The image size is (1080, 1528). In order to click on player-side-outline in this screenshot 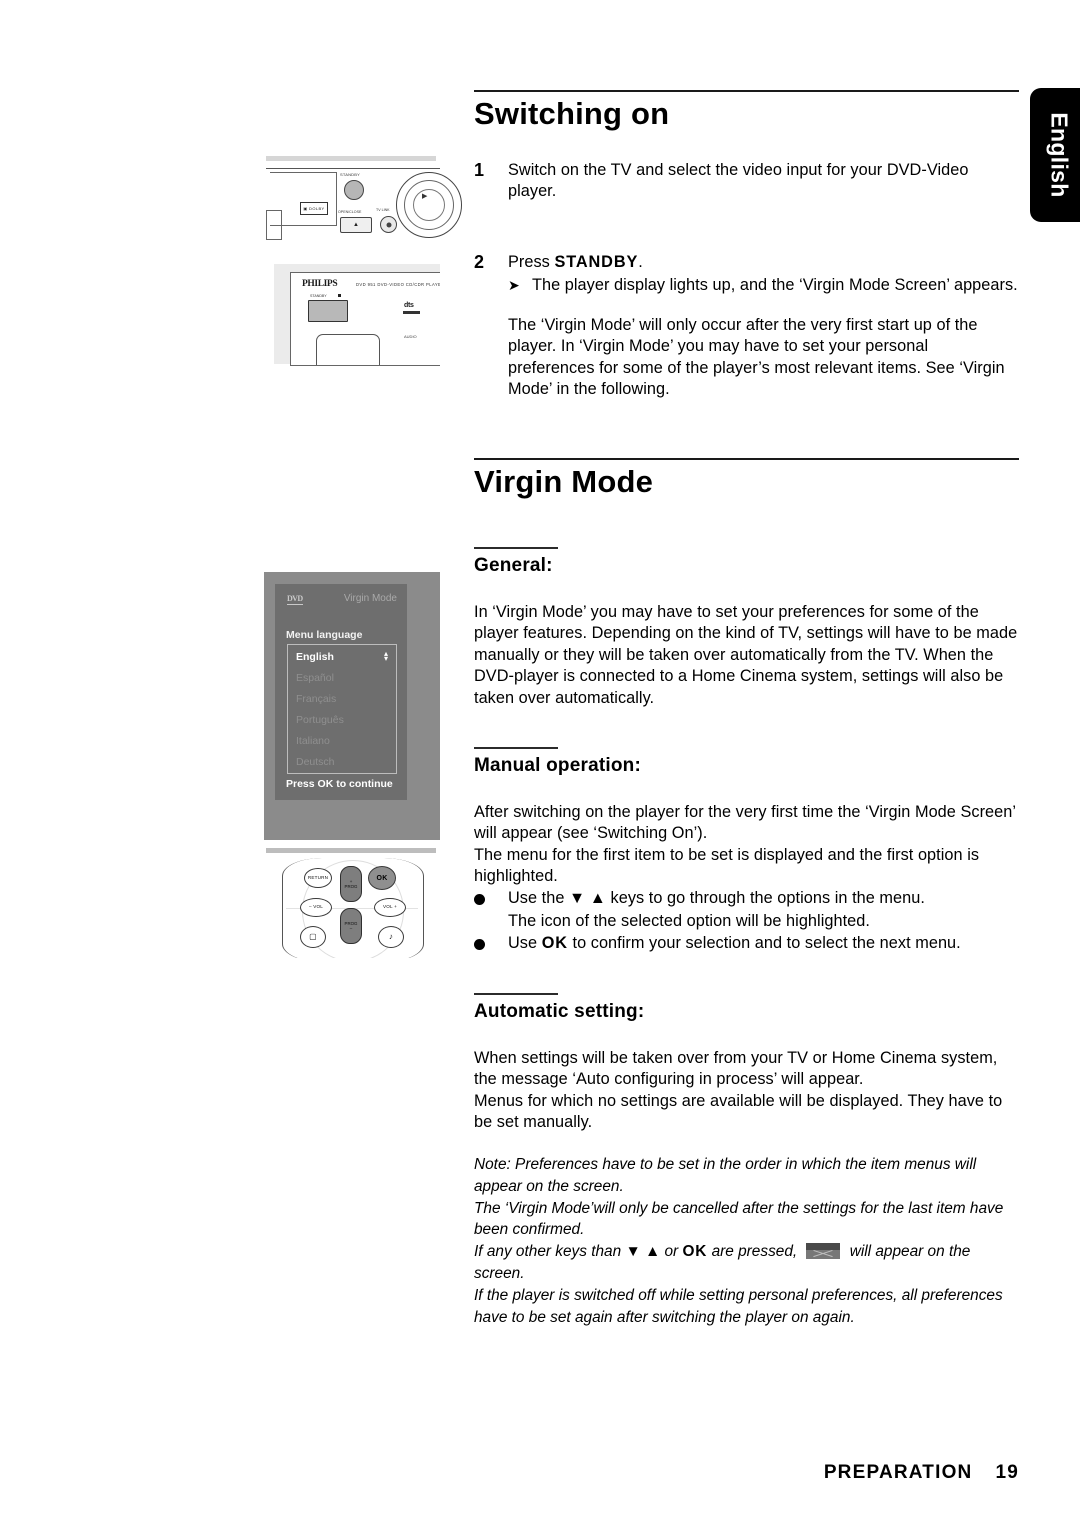, I will do `click(274, 225)`.